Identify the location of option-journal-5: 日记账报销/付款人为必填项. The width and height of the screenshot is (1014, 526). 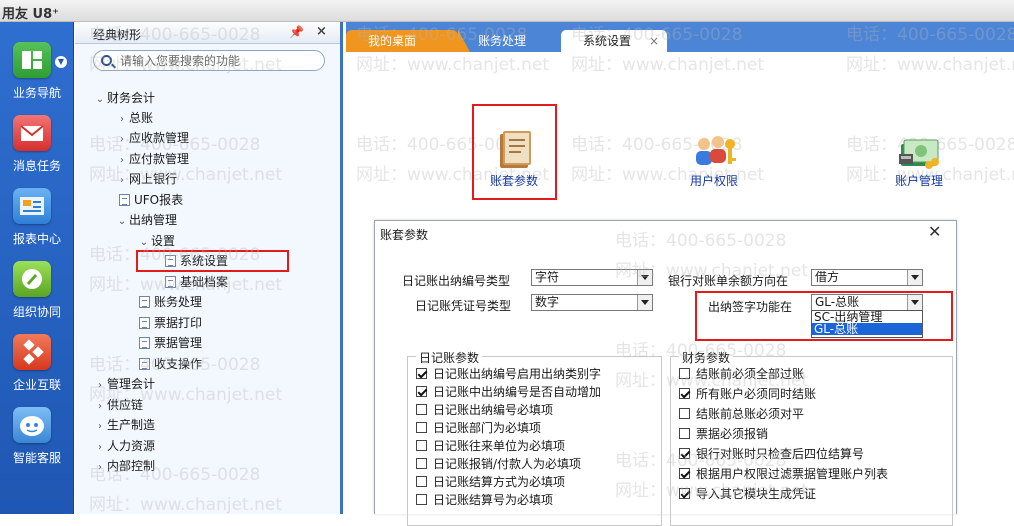
(498, 464).